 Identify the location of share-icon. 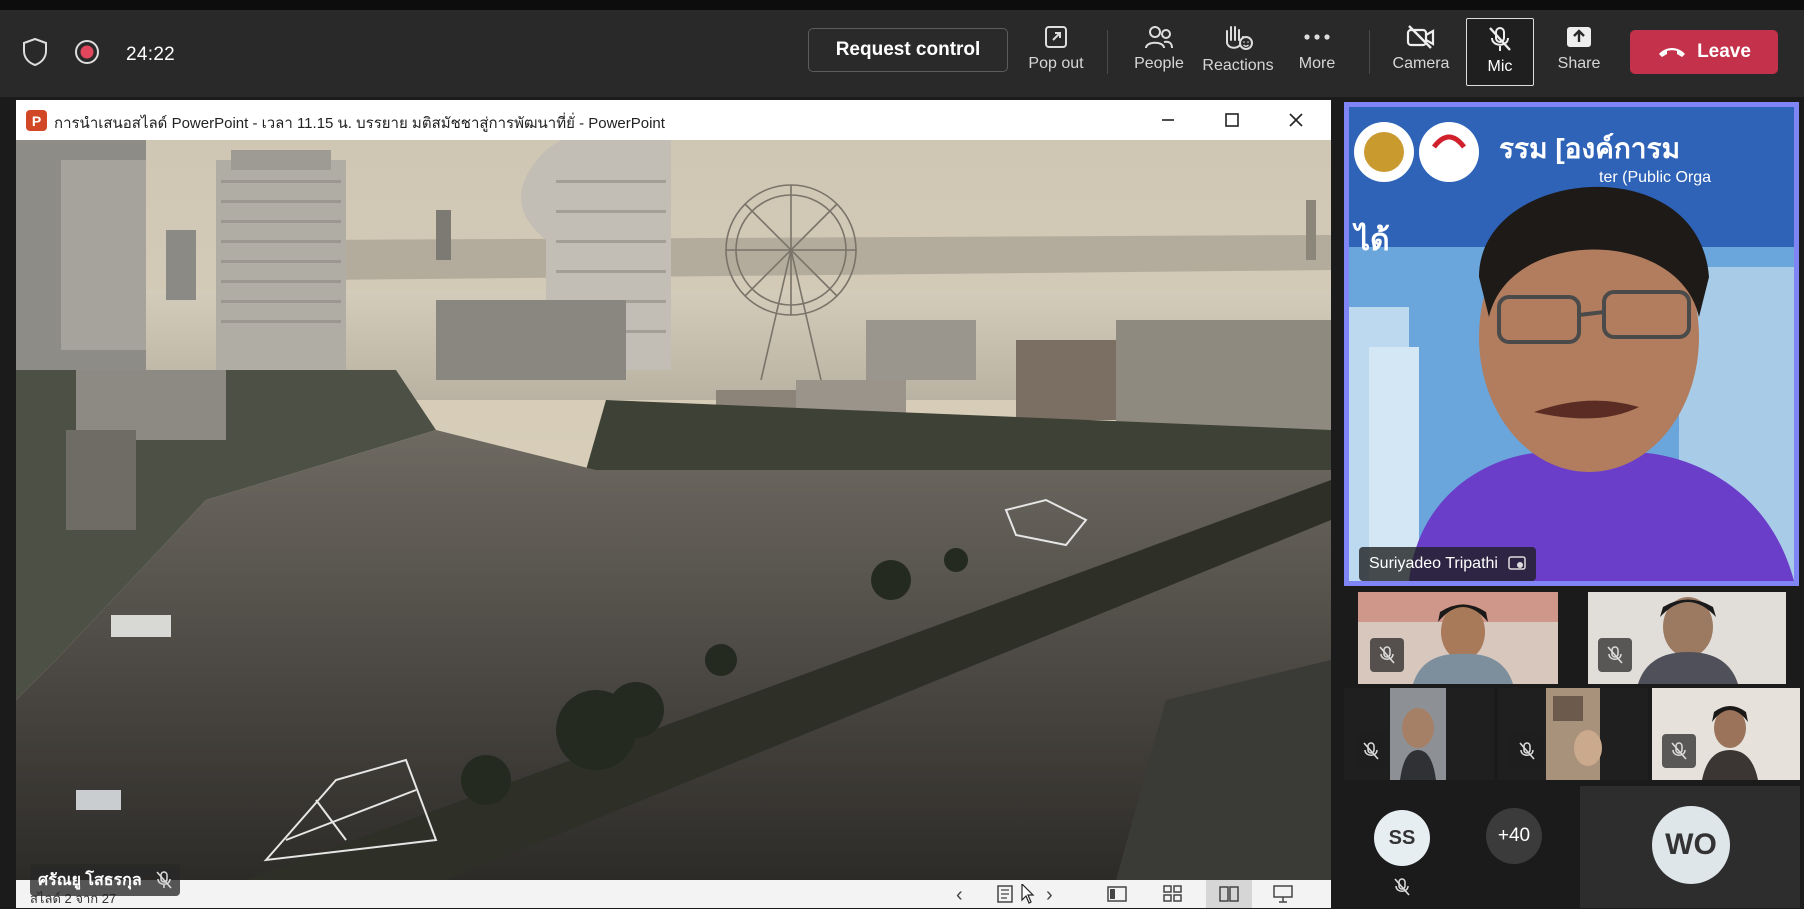
(1579, 37).